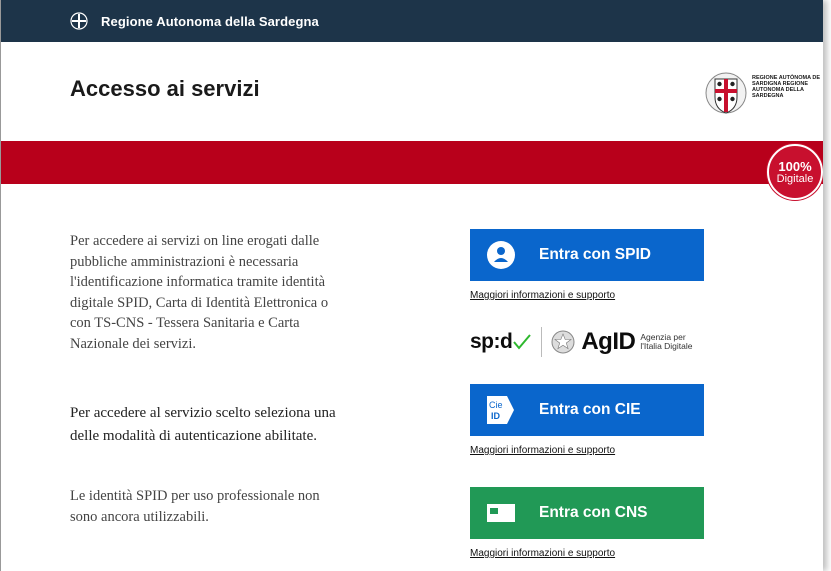 The image size is (831, 571). Describe the element at coordinates (542, 450) in the screenshot. I see `cie-help-link: Maggiori informazioni e supporto` at that location.